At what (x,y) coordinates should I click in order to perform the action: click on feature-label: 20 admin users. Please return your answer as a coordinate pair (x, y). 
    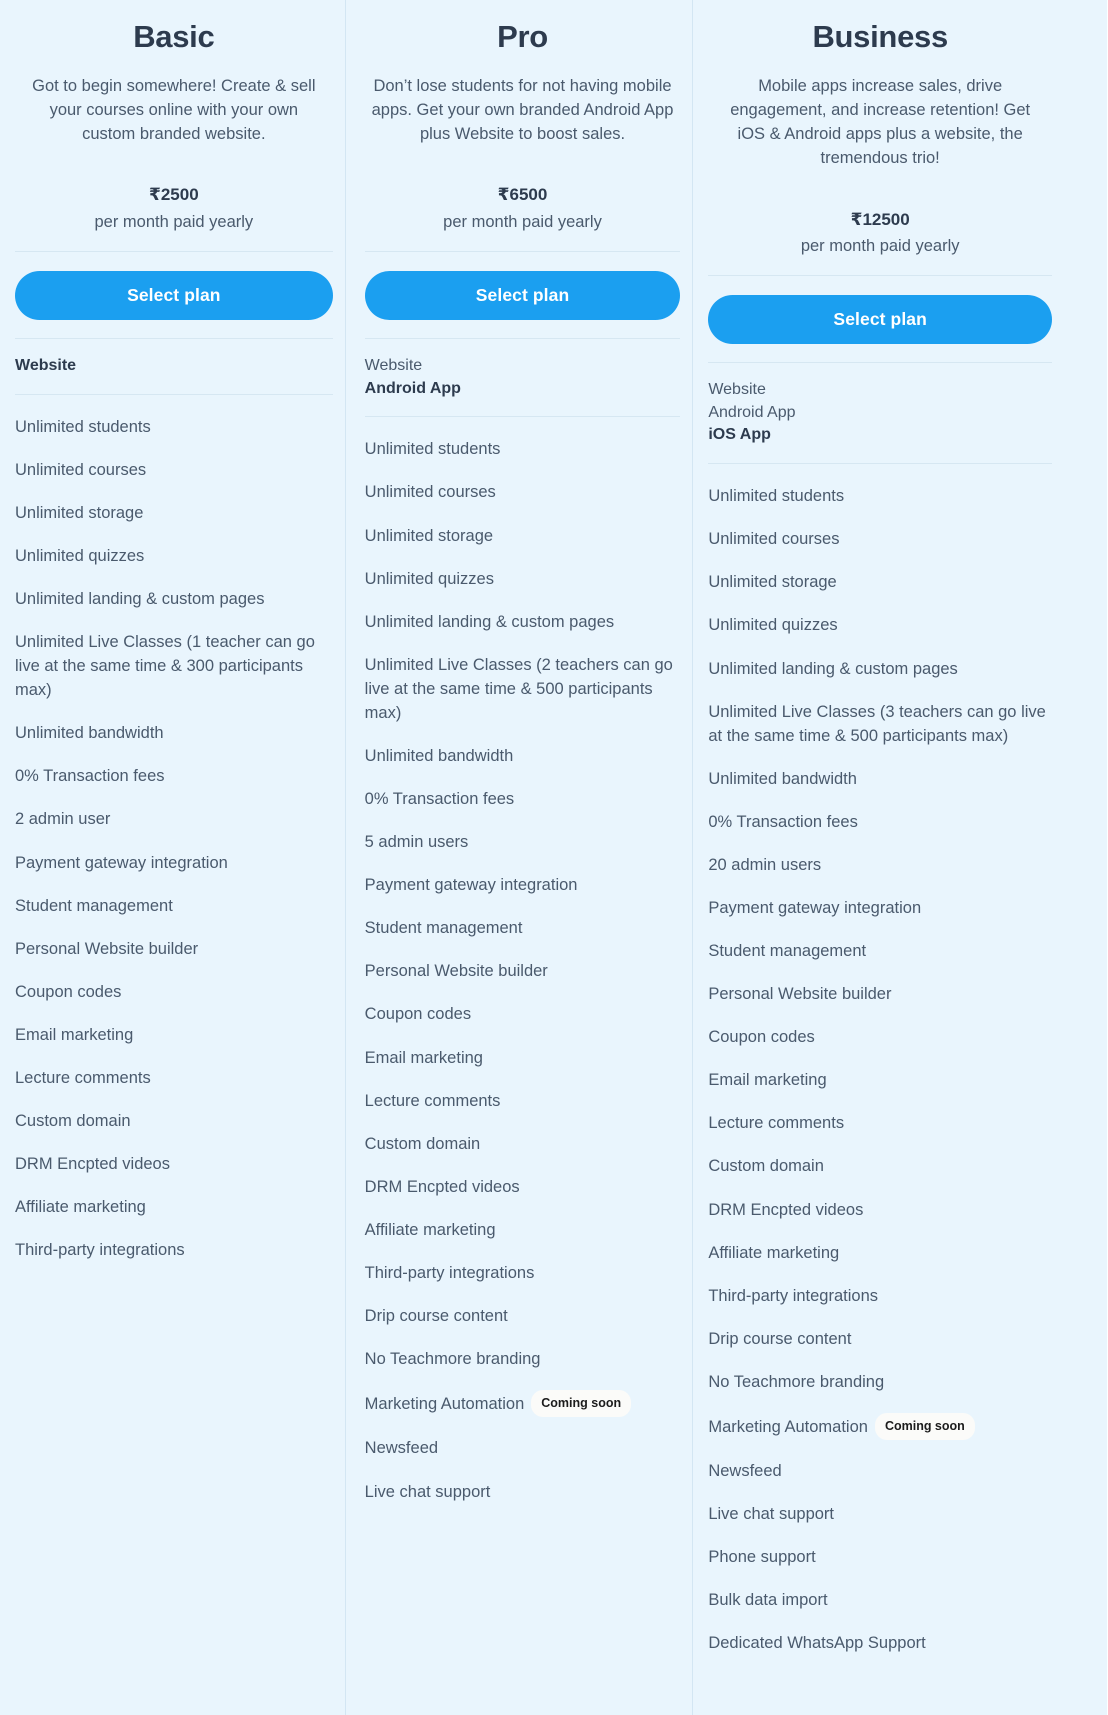
    Looking at the image, I should click on (765, 864).